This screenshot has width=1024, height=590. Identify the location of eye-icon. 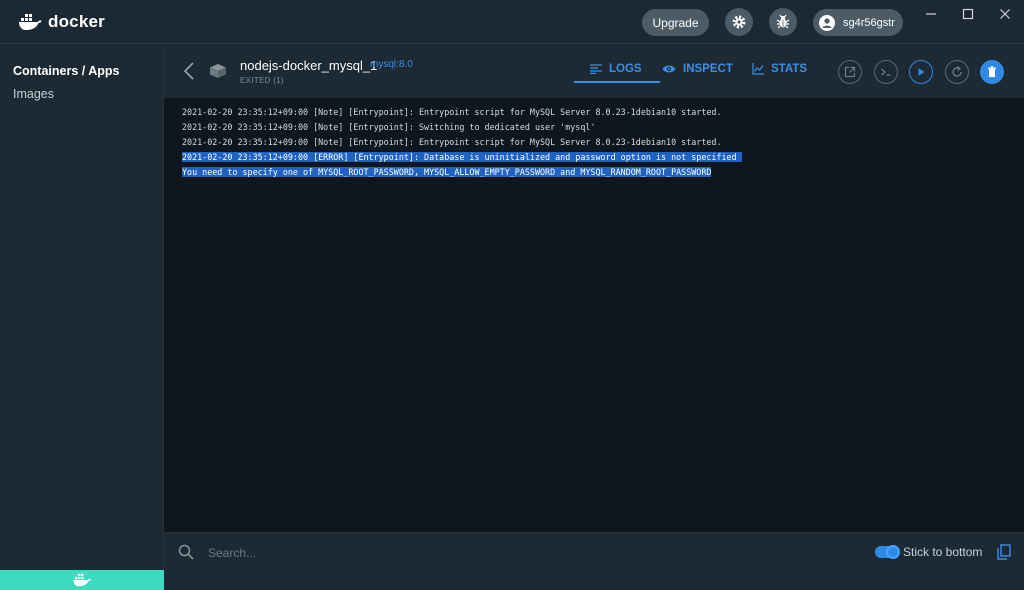
(669, 69).